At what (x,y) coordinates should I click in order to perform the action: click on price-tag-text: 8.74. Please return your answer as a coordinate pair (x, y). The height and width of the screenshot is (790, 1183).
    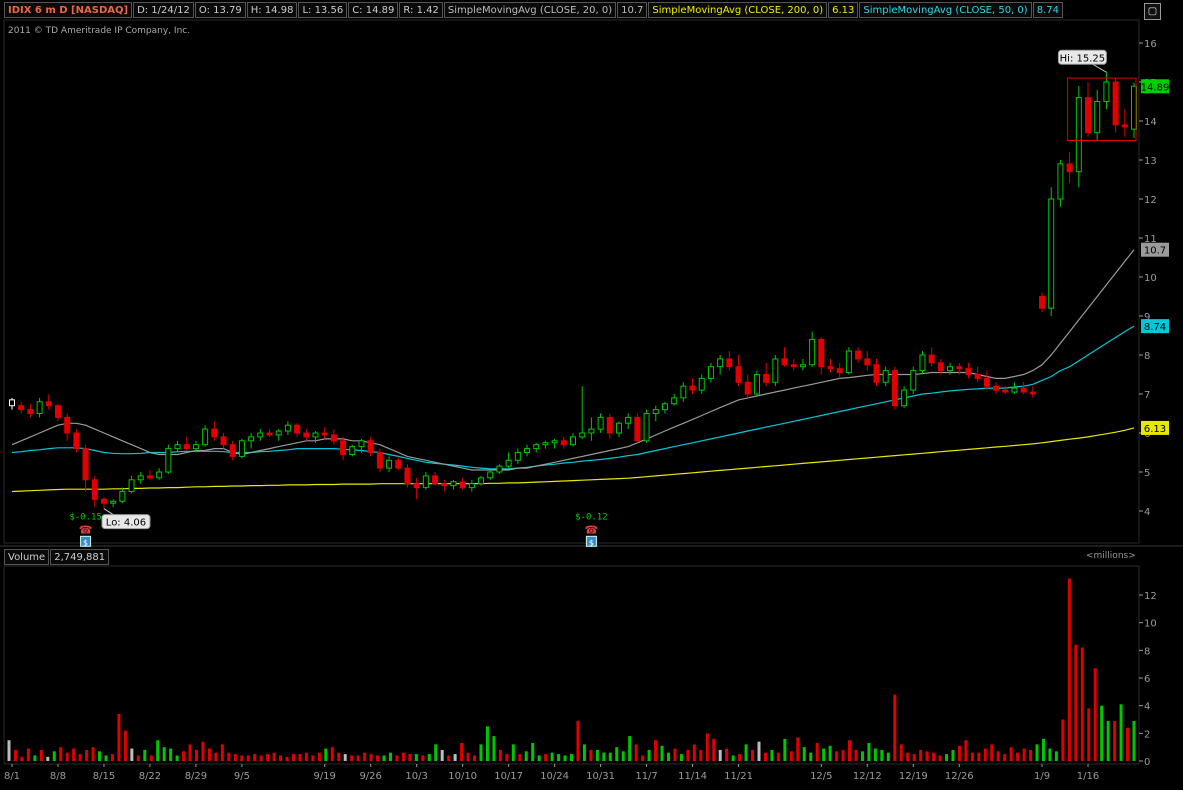
    Looking at the image, I should click on (1155, 327).